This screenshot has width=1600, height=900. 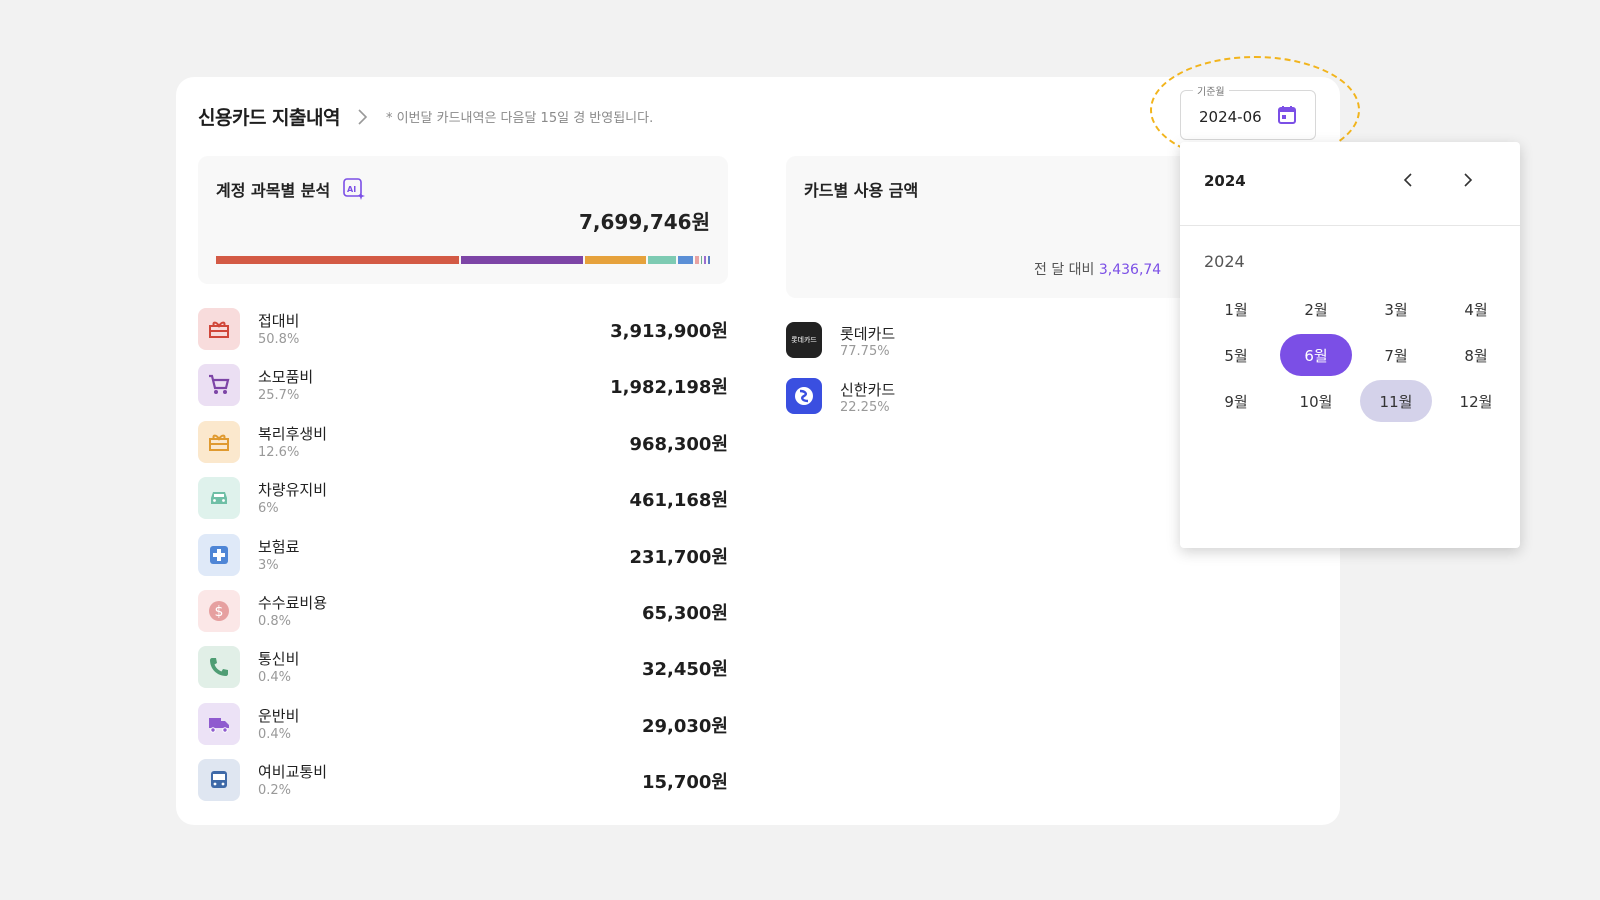 What do you see at coordinates (1316, 401) in the screenshot?
I see `month-option: 10월` at bounding box center [1316, 401].